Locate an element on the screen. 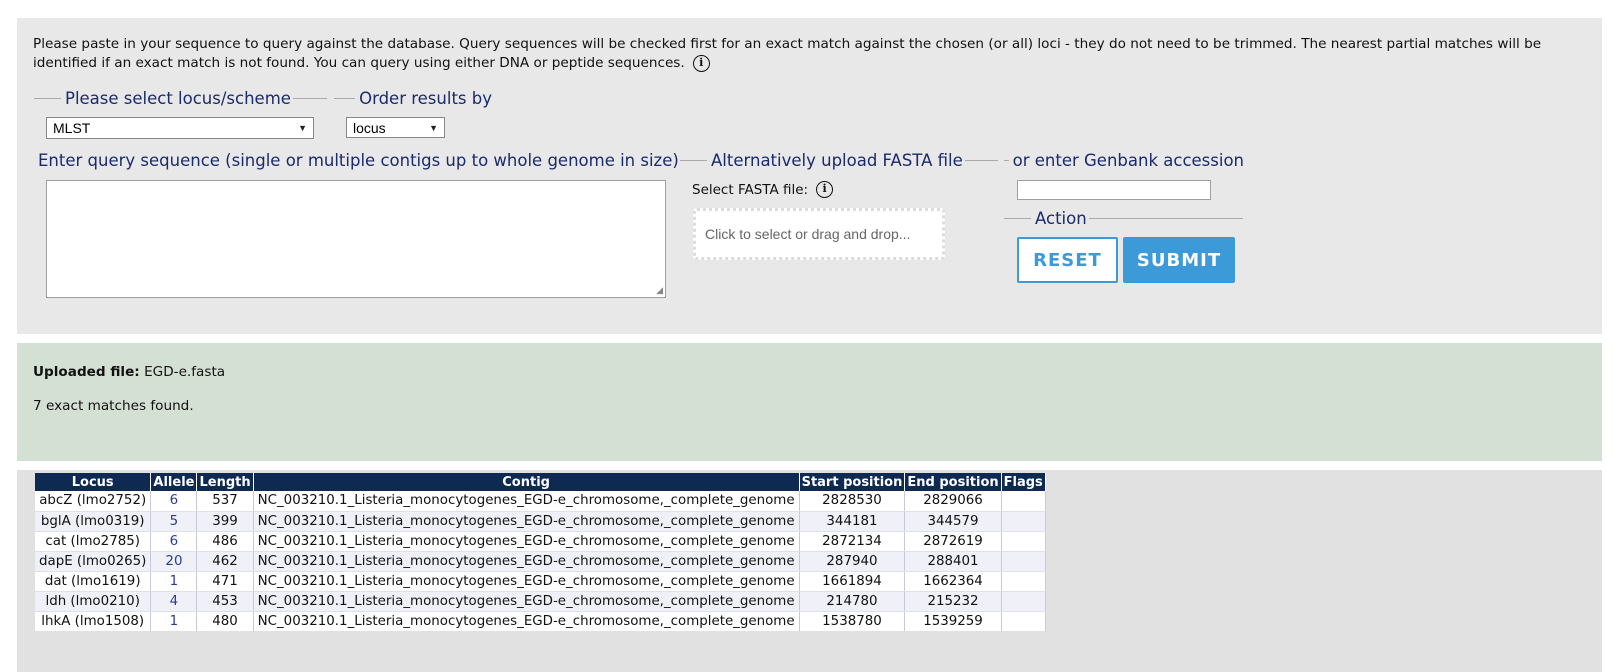 The image size is (1619, 672). cell-locus: lhkA (lmo1508) is located at coordinates (93, 621).